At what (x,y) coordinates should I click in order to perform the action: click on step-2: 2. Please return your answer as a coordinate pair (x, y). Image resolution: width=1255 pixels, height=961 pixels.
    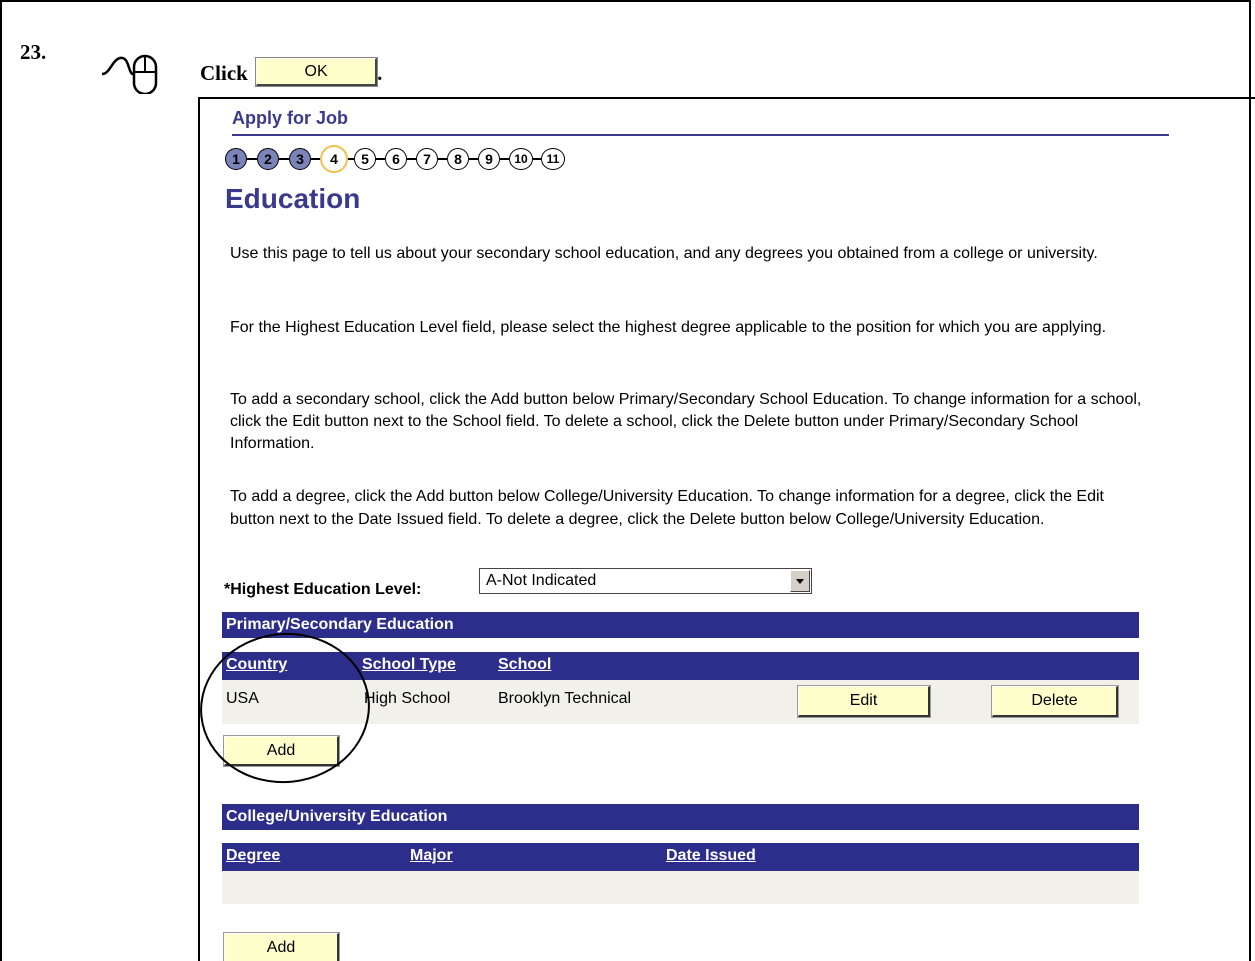
    Looking at the image, I should click on (268, 159).